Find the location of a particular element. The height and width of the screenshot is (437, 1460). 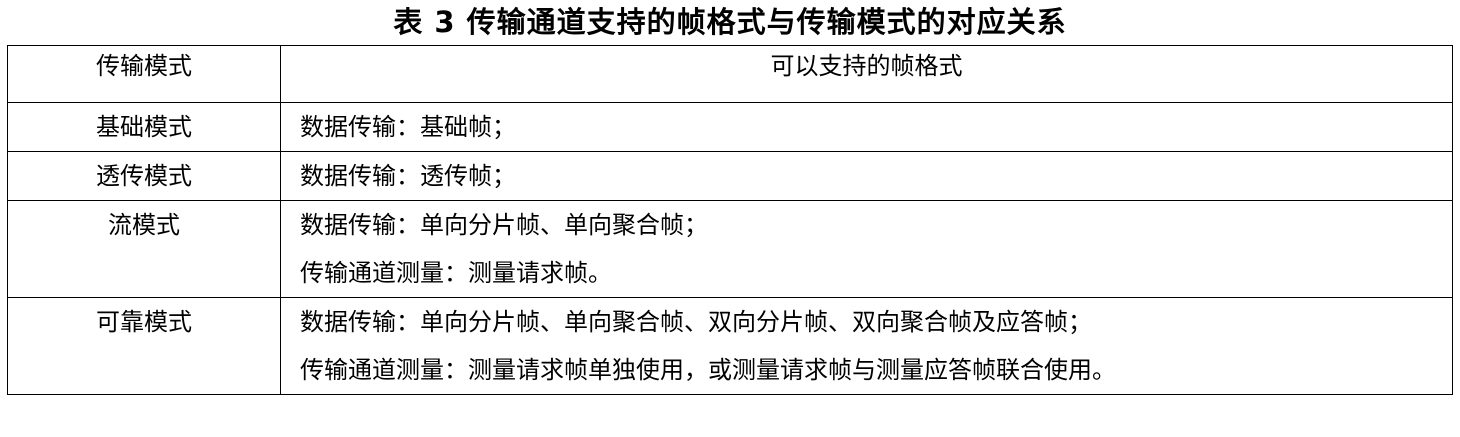

table-header-row: 传输模式 可以支持的帧格式 is located at coordinates (730, 74).